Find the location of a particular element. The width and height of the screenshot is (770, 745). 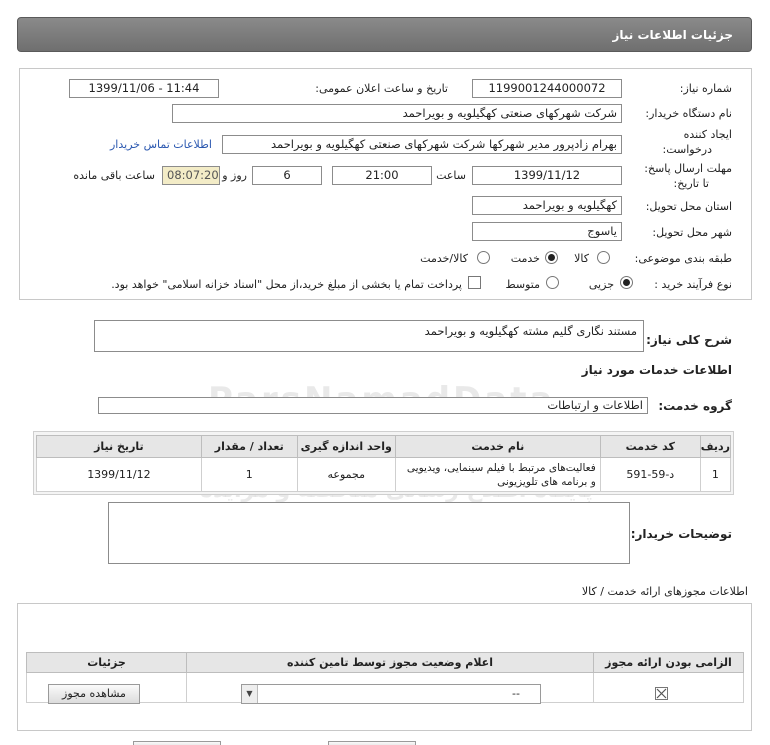

cell-unit: مجموعه is located at coordinates (346, 474).